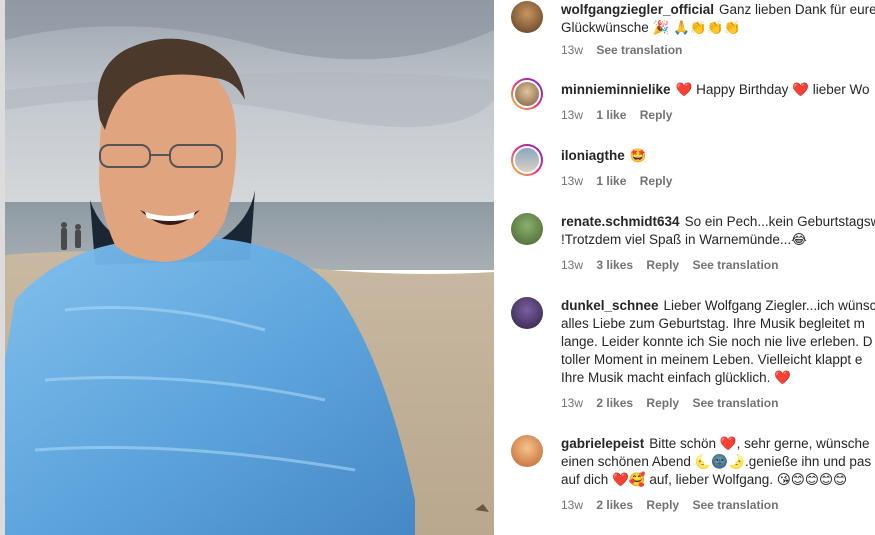  What do you see at coordinates (759, 443) in the screenshot?
I see `comment-text: Bitte schön ❤️, sehr gerne, wünsche` at bounding box center [759, 443].